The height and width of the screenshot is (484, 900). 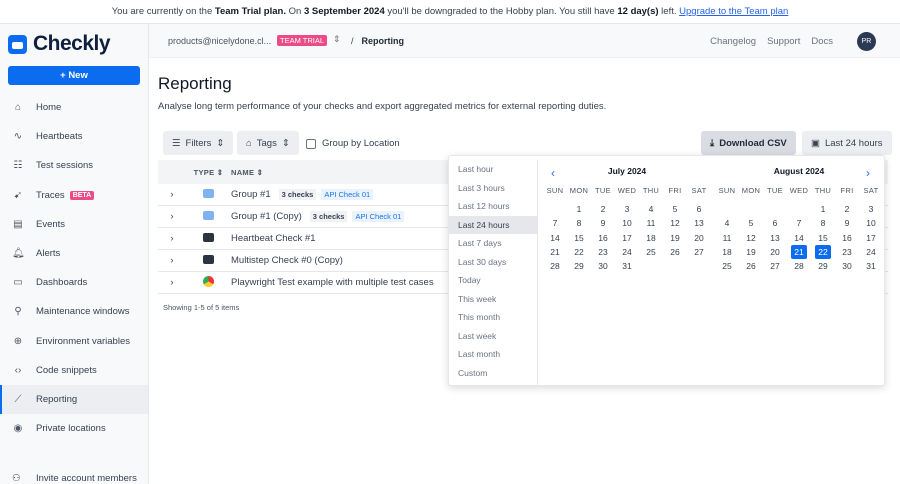 I want to click on name-column-header: NAME ⇕, so click(x=247, y=172).